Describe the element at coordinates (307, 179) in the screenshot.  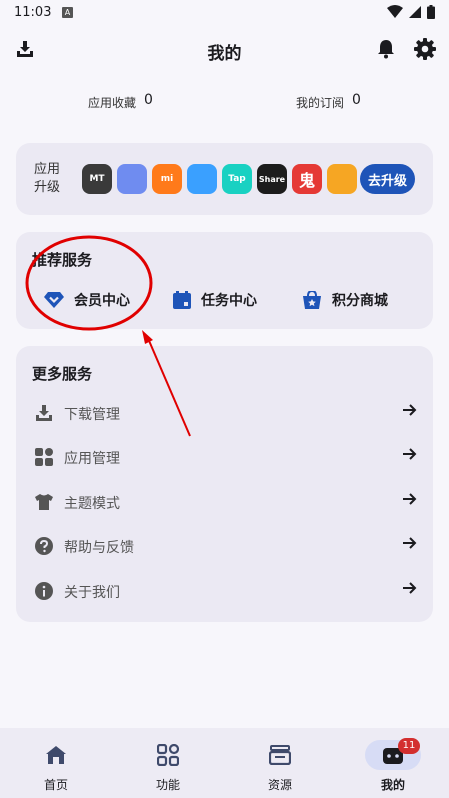
I see `app-icon-red: 鬼` at that location.